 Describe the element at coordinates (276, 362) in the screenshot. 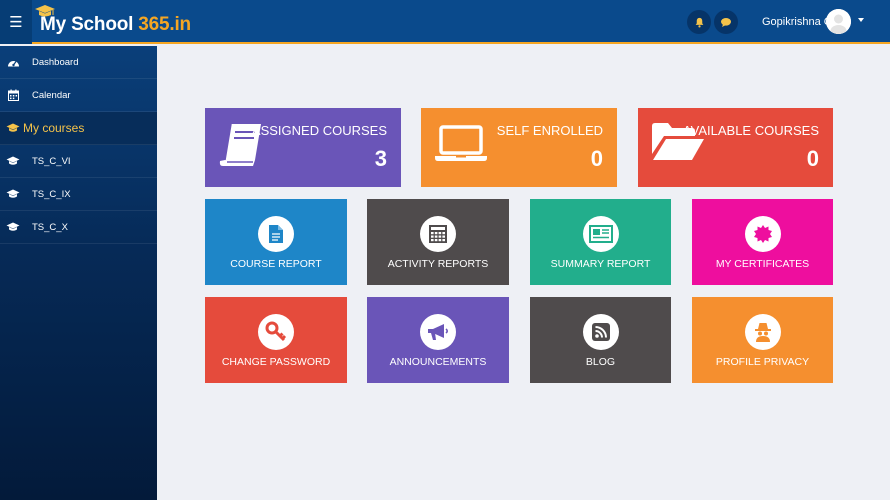

I see `tile-label: CHANGE PASSWORD` at that location.